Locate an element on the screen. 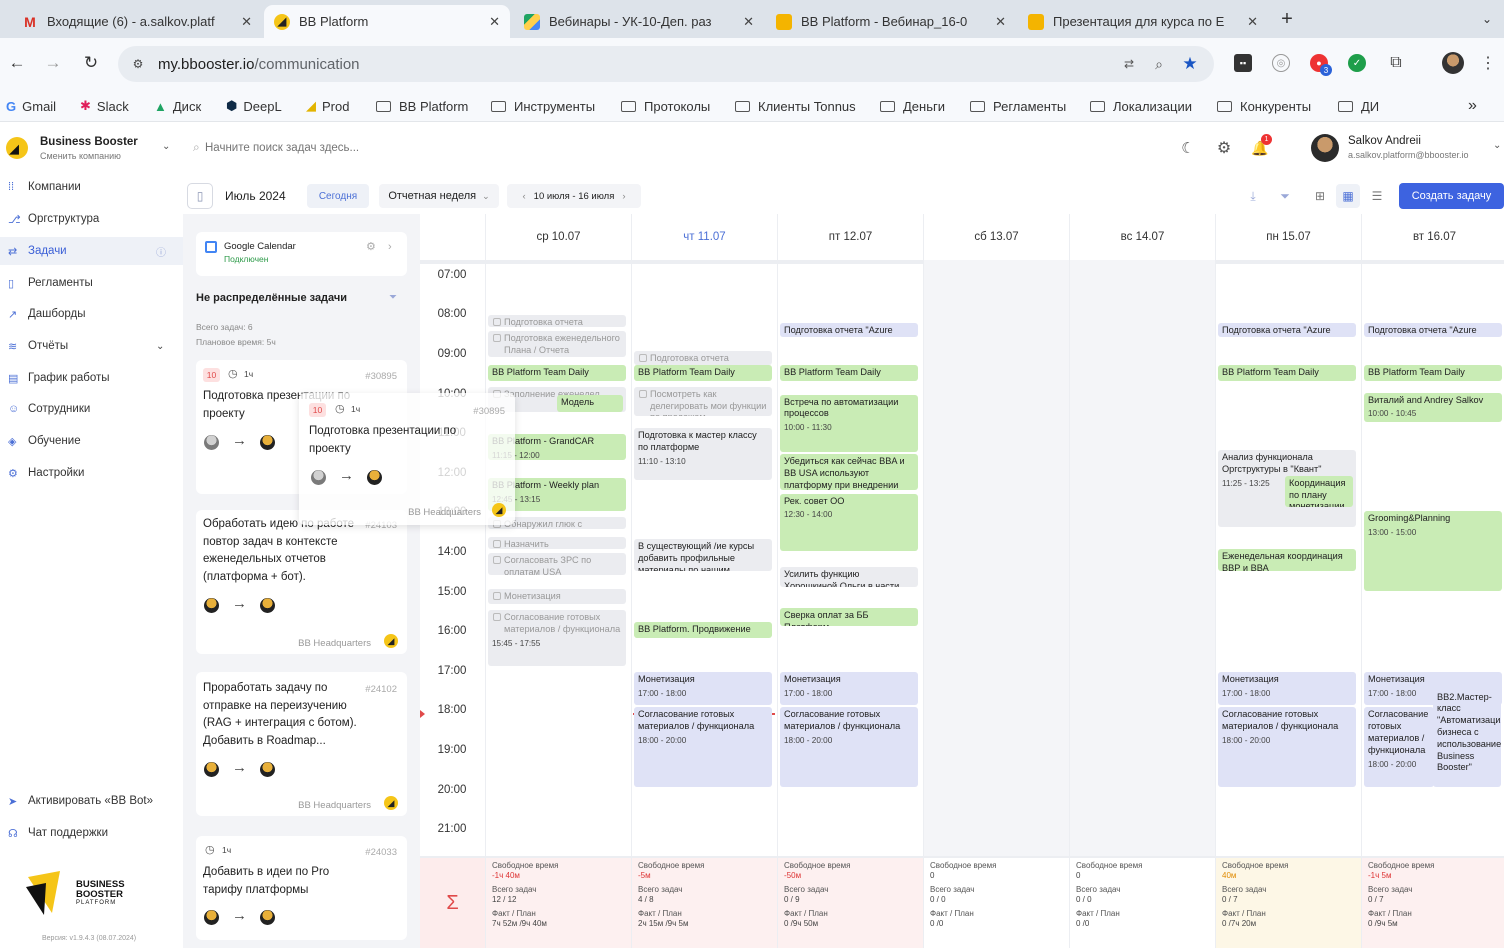 This screenshot has width=1504, height=948. calendar-event: BB Platform Team Daily is located at coordinates (849, 372).